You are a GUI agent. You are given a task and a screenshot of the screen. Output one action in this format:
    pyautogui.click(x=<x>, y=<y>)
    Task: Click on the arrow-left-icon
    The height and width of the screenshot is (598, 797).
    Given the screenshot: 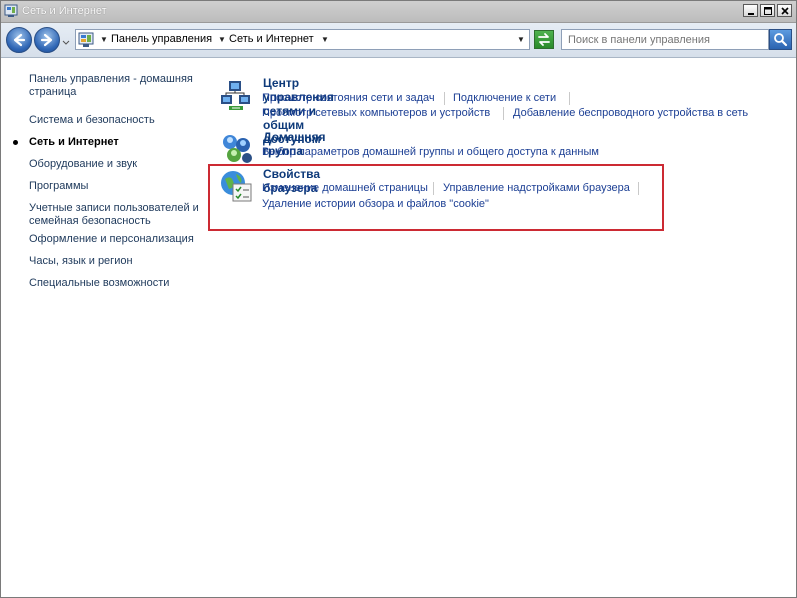 What is the action you would take?
    pyautogui.click(x=19, y=40)
    